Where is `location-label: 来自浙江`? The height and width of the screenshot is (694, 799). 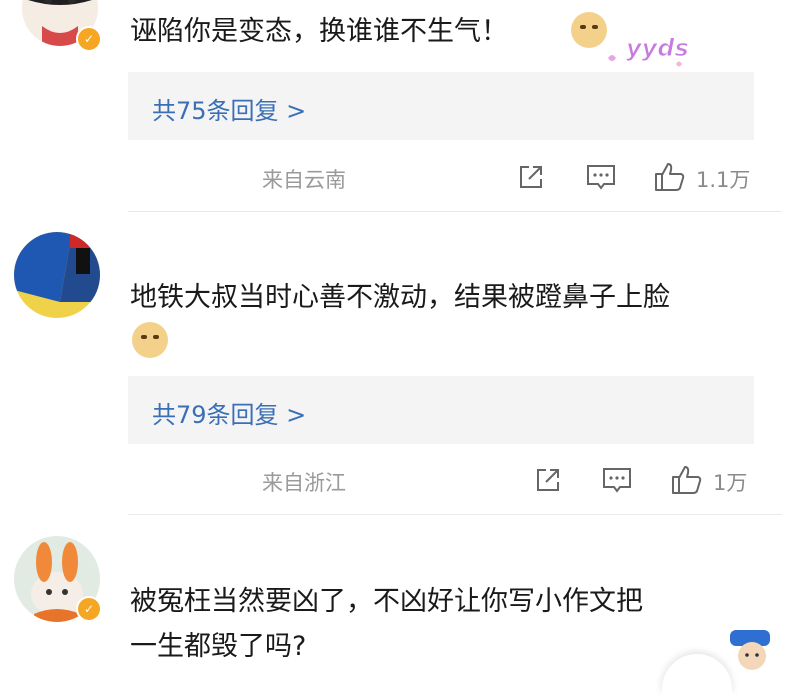
location-label: 来自浙江 is located at coordinates (304, 483).